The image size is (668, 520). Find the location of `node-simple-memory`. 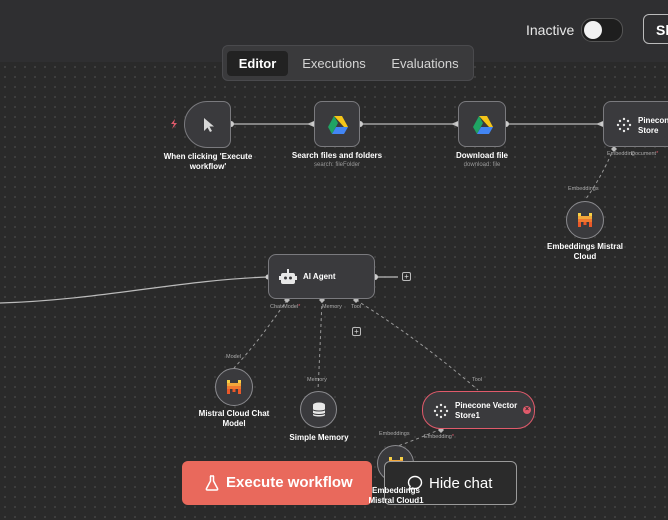

node-simple-memory is located at coordinates (318, 409).